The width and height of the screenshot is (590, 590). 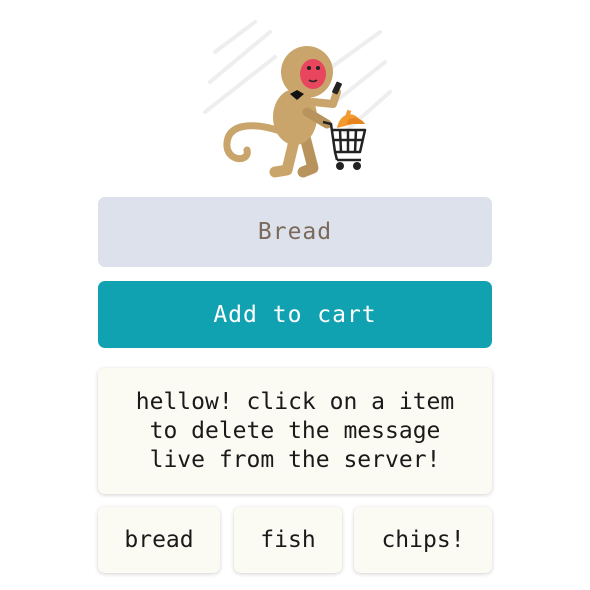 I want to click on add-to-cart-button: Add to cart, so click(x=295, y=314).